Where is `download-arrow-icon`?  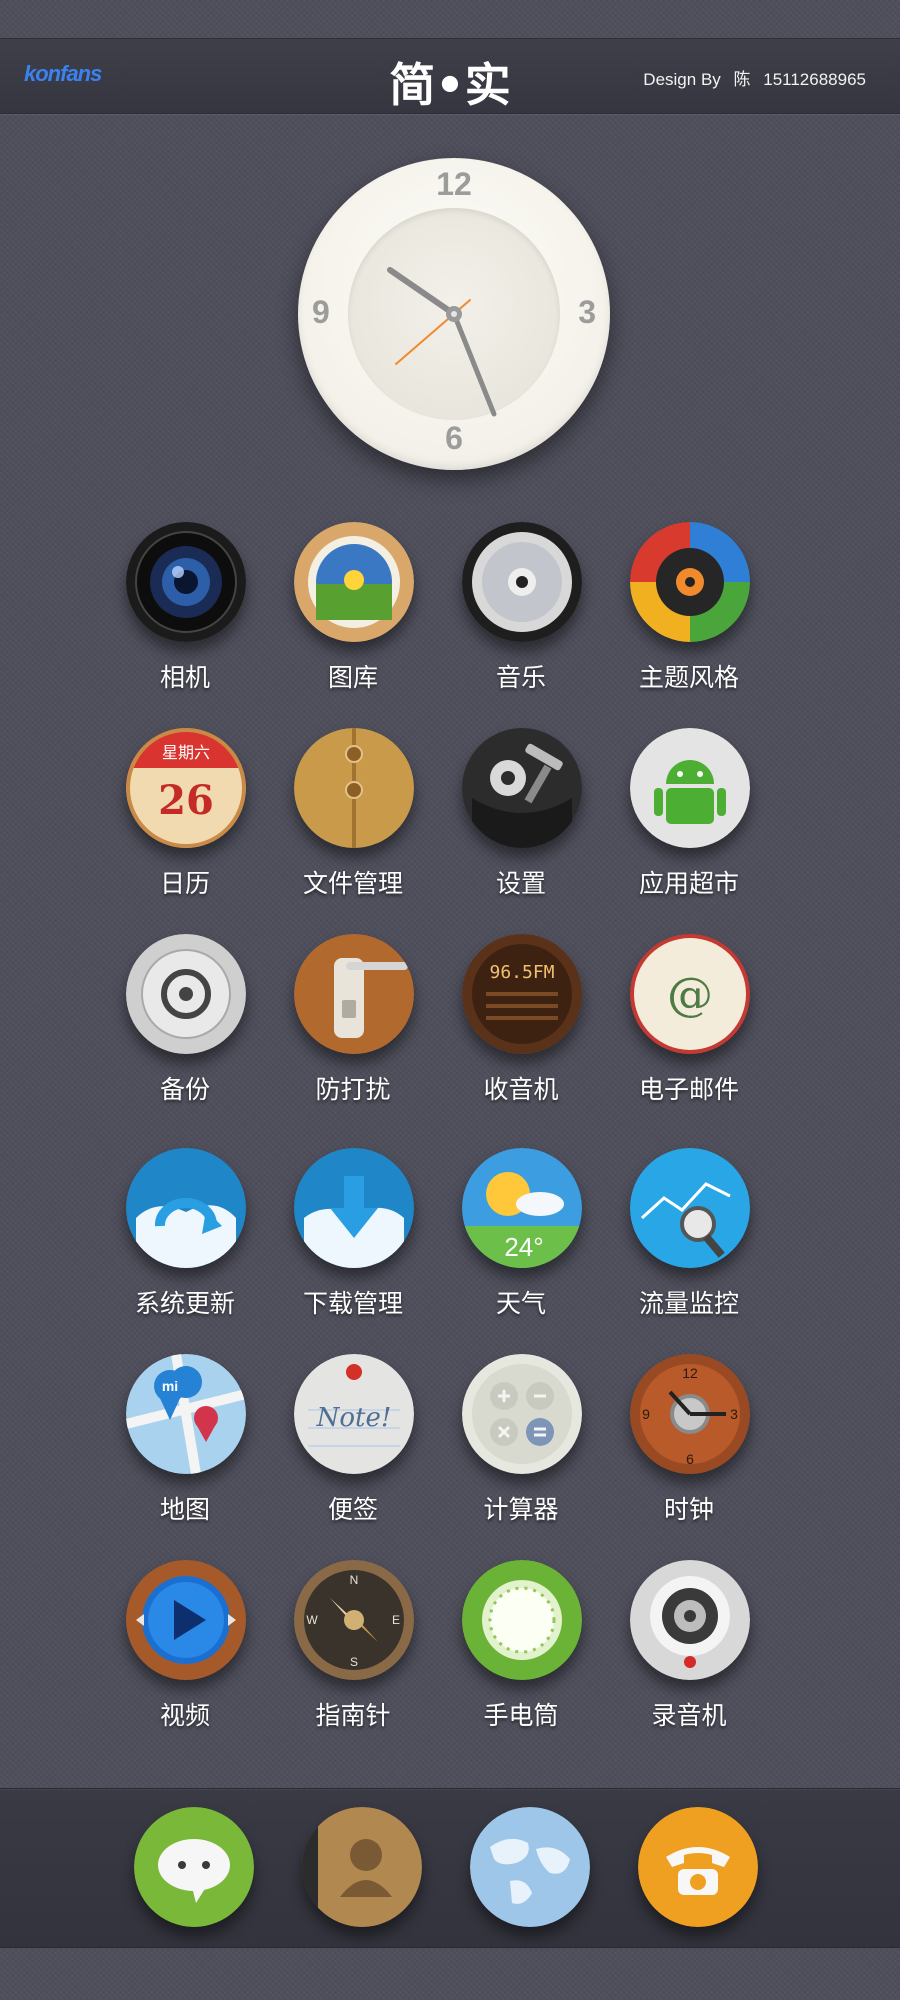
download-arrow-icon is located at coordinates (354, 1208).